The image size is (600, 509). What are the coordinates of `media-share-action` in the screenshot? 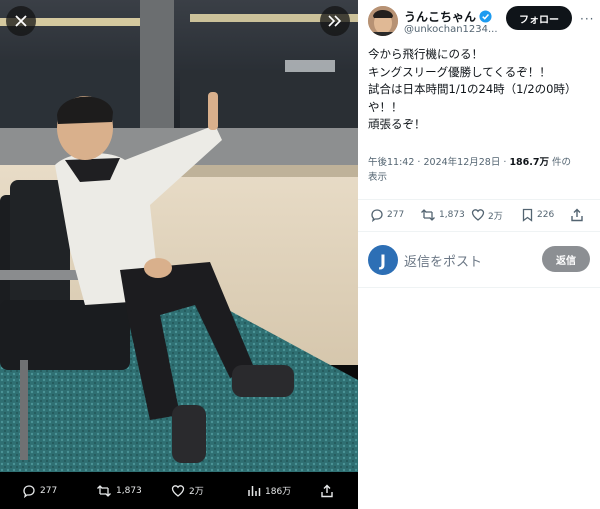 It's located at (329, 490).